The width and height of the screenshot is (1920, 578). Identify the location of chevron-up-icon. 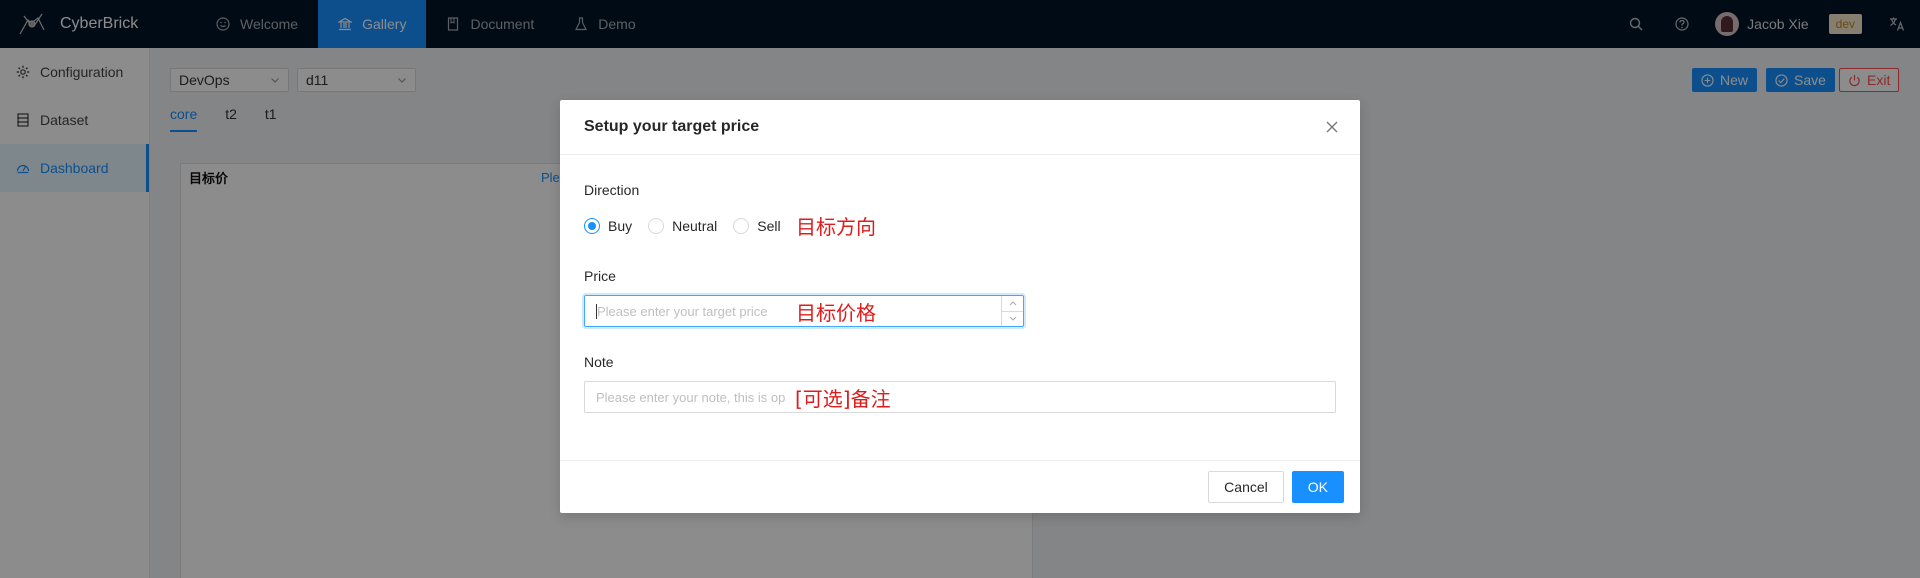
(1012, 304).